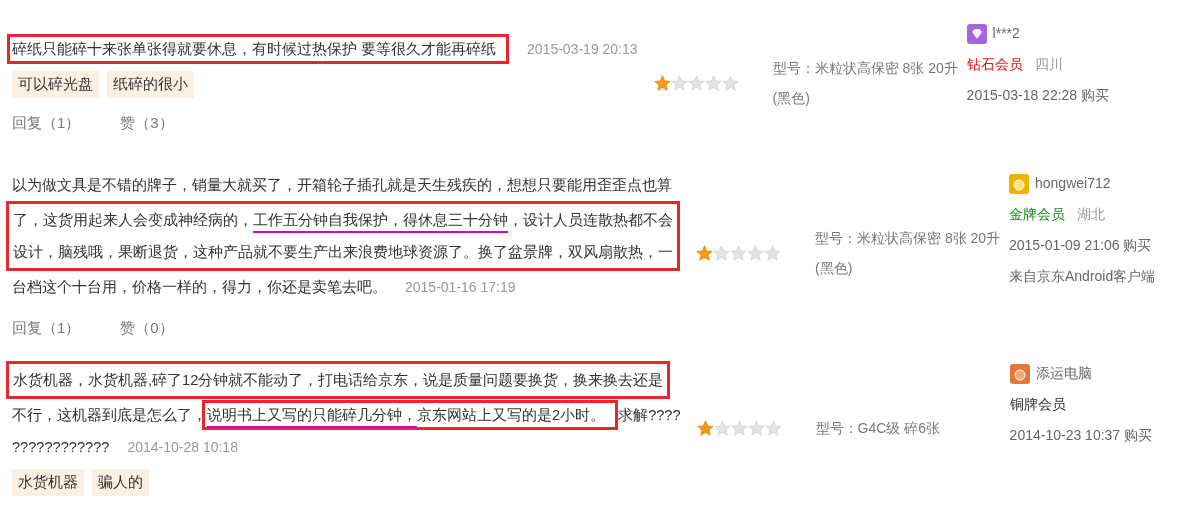 The height and width of the screenshot is (521, 1190). I want to click on tag: 可以碎光盘, so click(55, 84).